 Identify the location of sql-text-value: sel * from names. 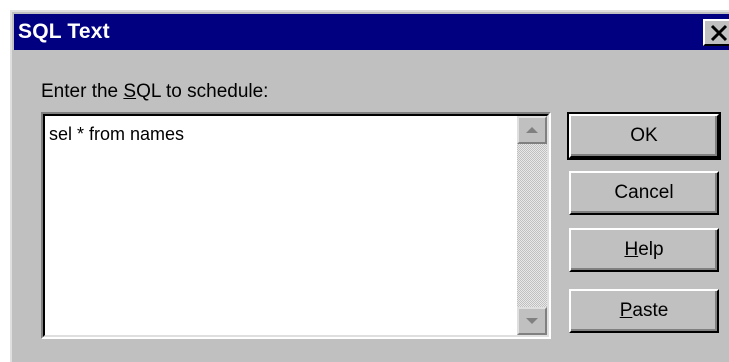
(116, 134).